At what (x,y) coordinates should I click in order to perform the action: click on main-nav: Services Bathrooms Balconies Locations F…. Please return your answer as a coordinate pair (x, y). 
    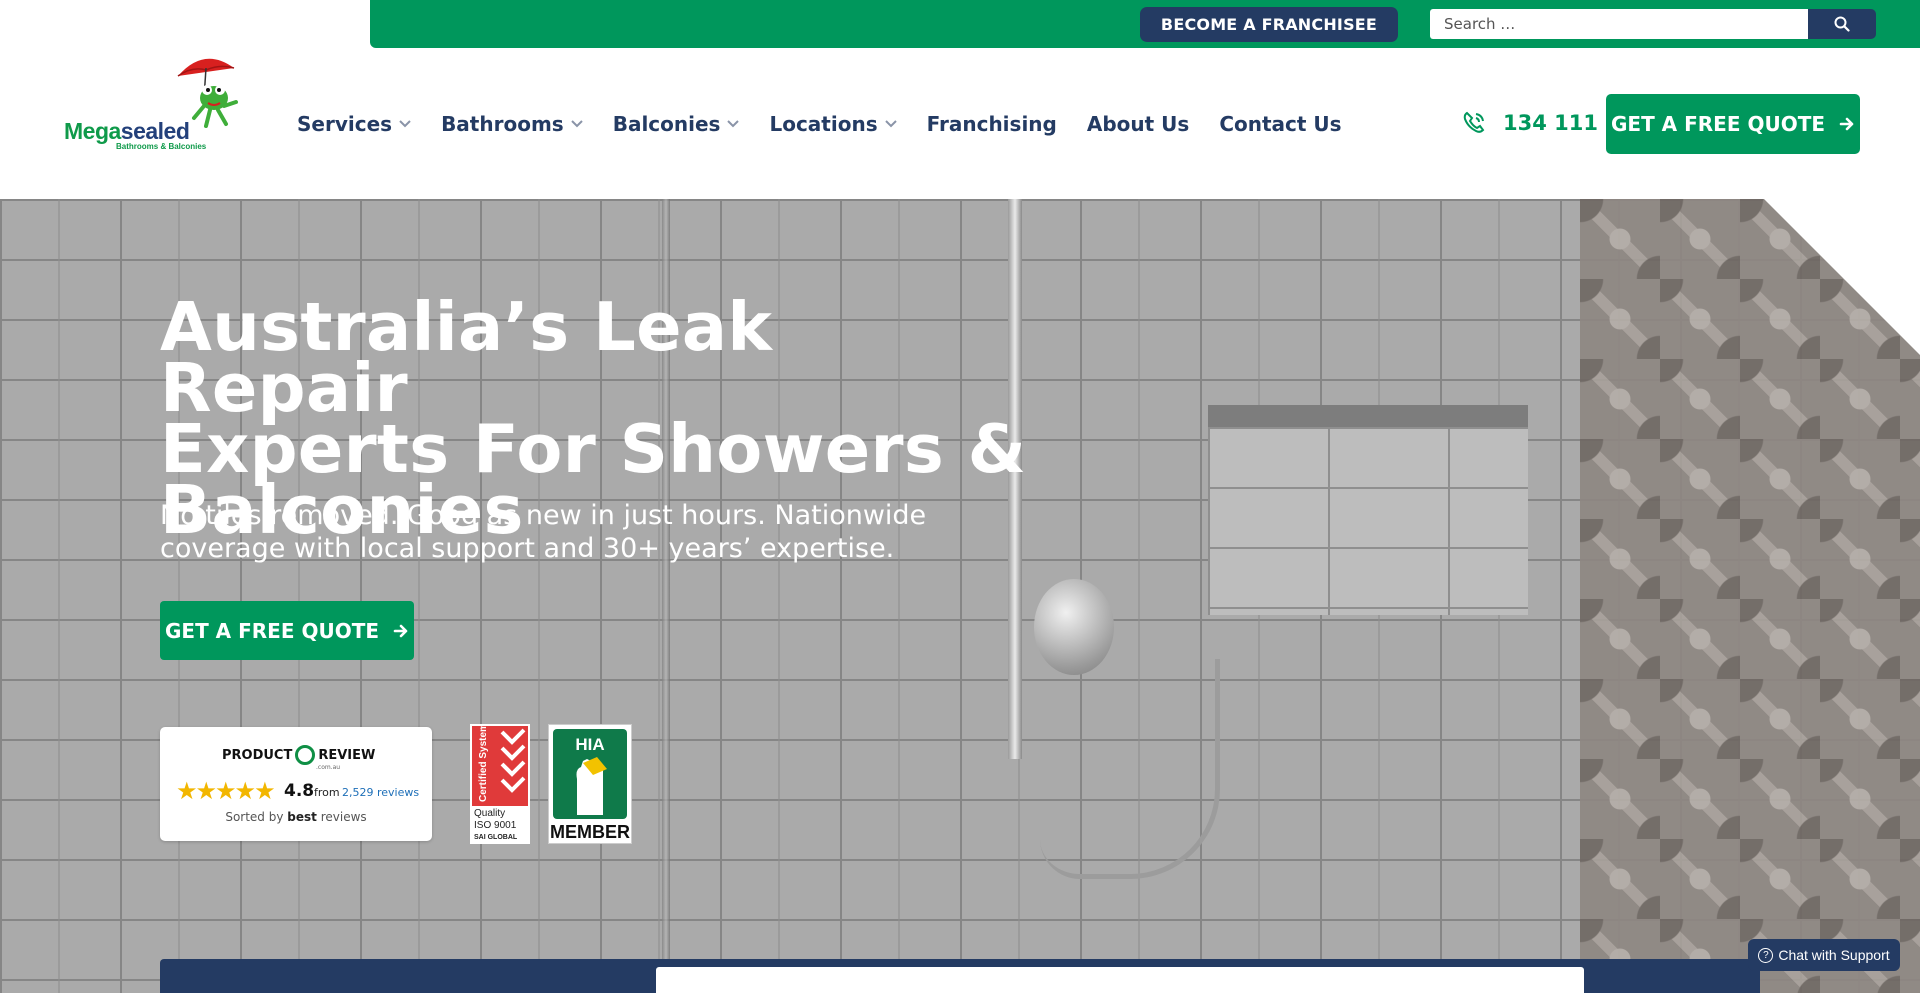
    Looking at the image, I should click on (834, 124).